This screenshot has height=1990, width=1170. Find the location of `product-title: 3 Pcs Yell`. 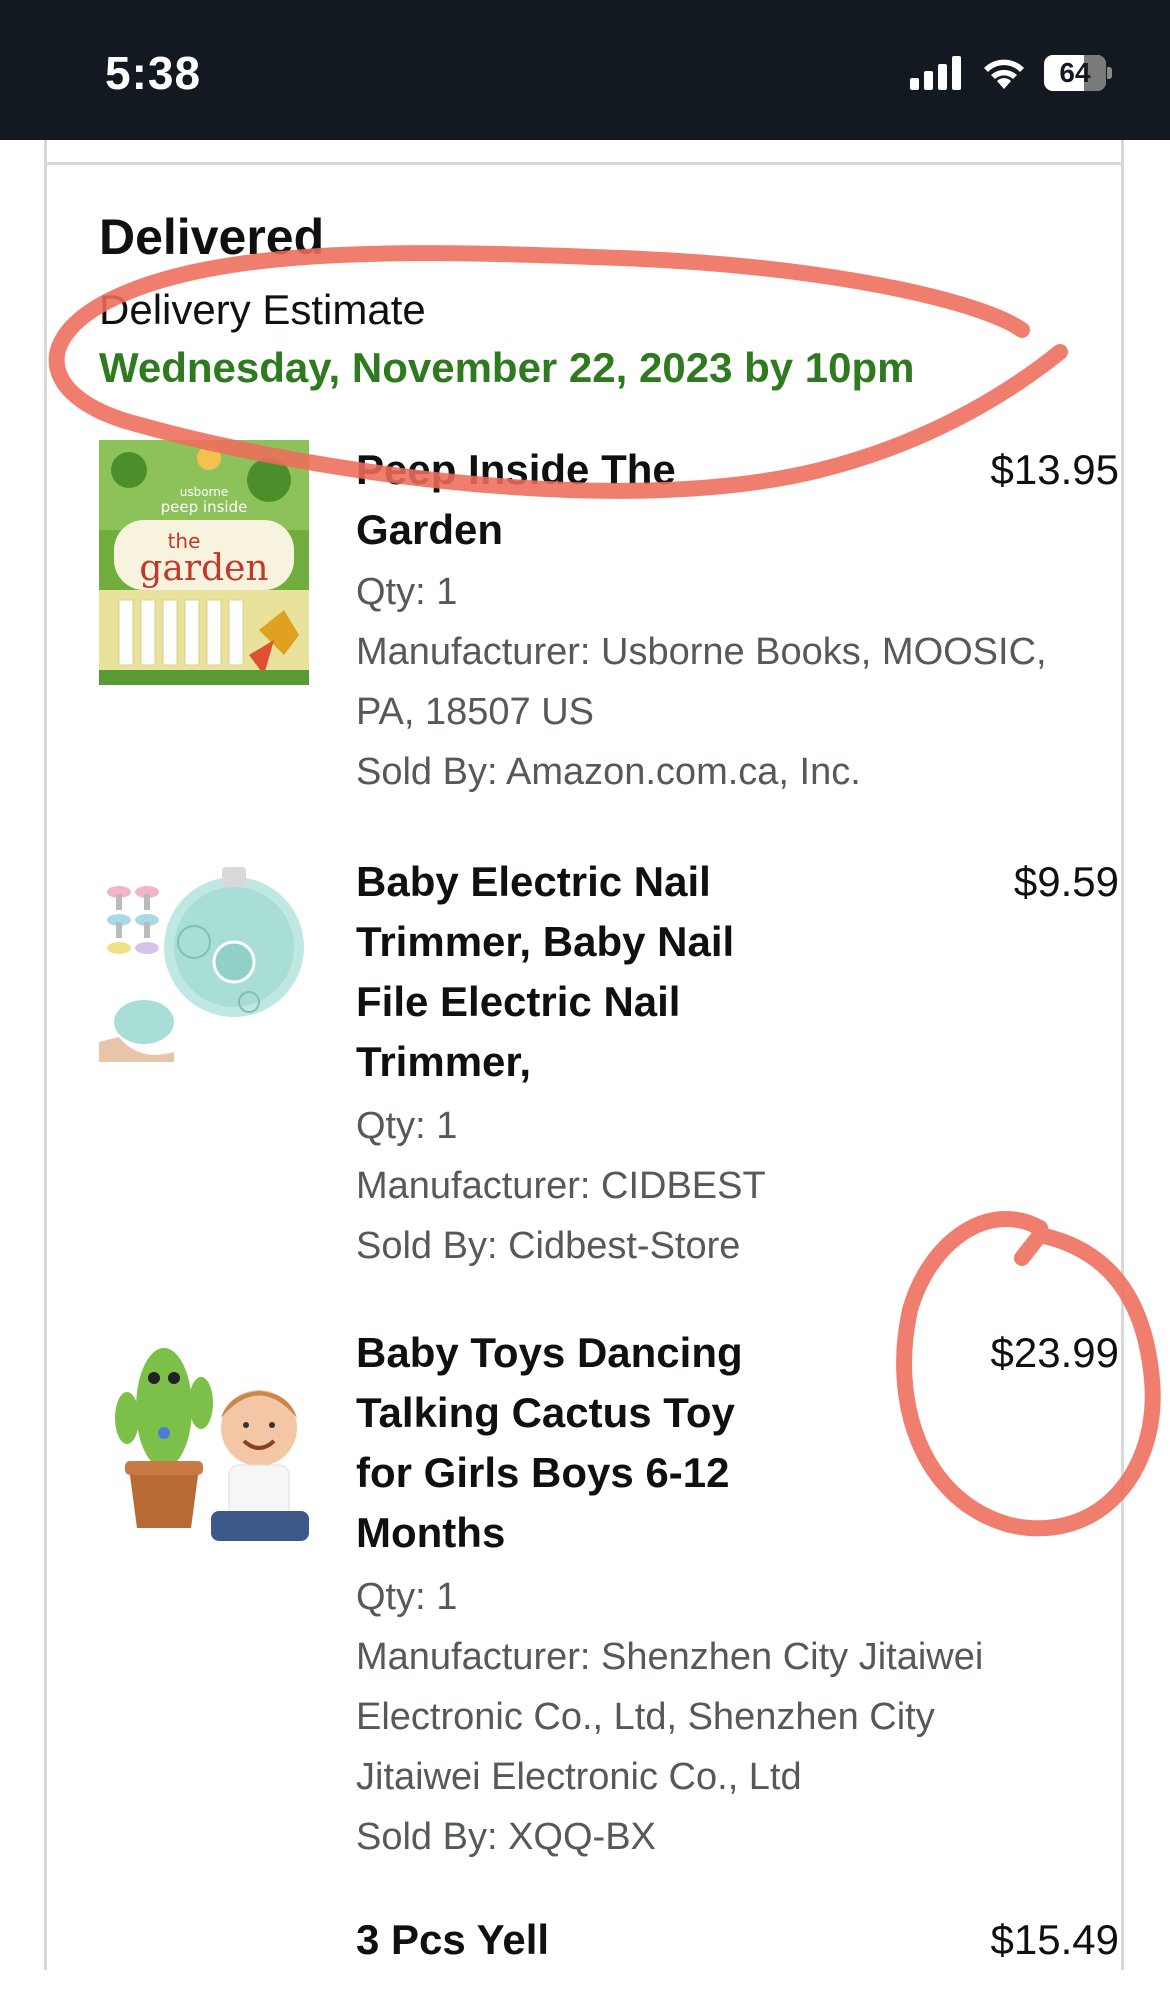

product-title: 3 Pcs Yell is located at coordinates (576, 1940).